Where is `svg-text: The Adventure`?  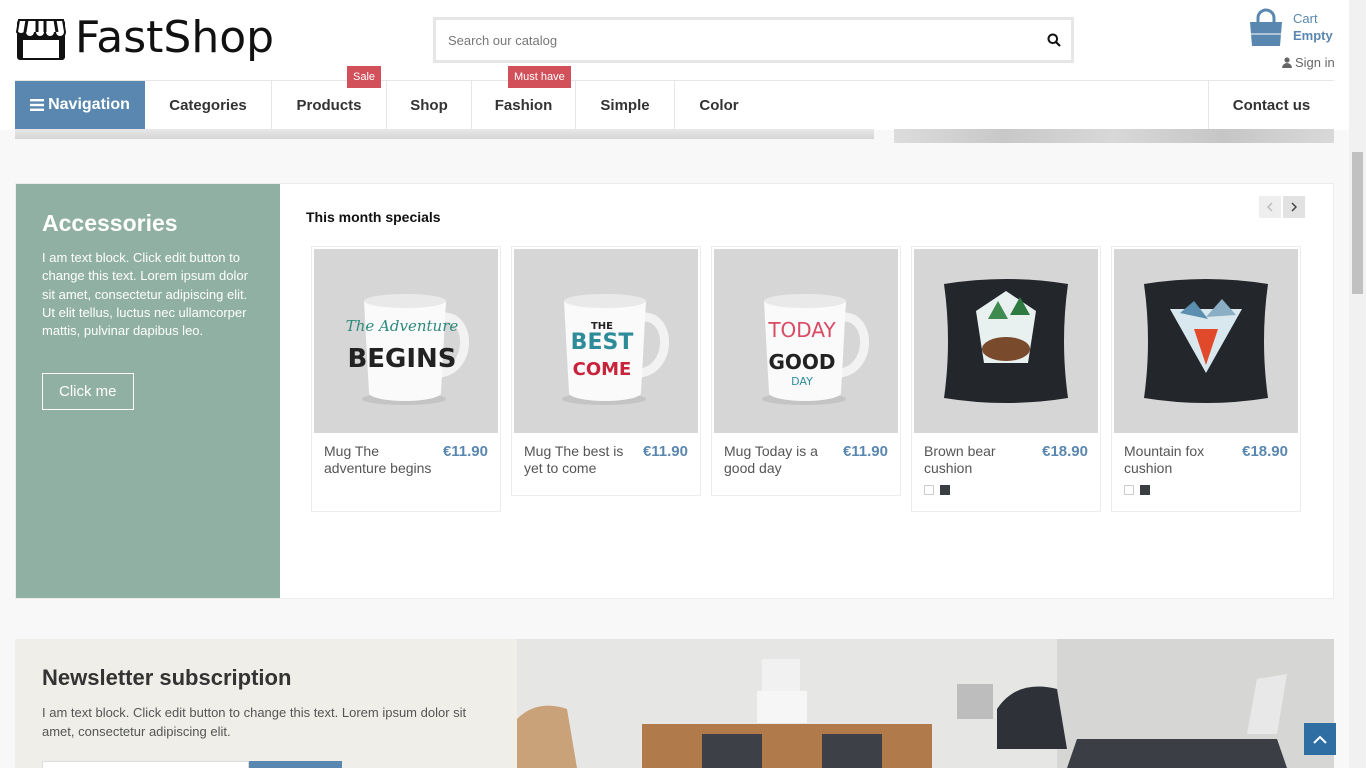
svg-text: The Adventure is located at coordinates (402, 326).